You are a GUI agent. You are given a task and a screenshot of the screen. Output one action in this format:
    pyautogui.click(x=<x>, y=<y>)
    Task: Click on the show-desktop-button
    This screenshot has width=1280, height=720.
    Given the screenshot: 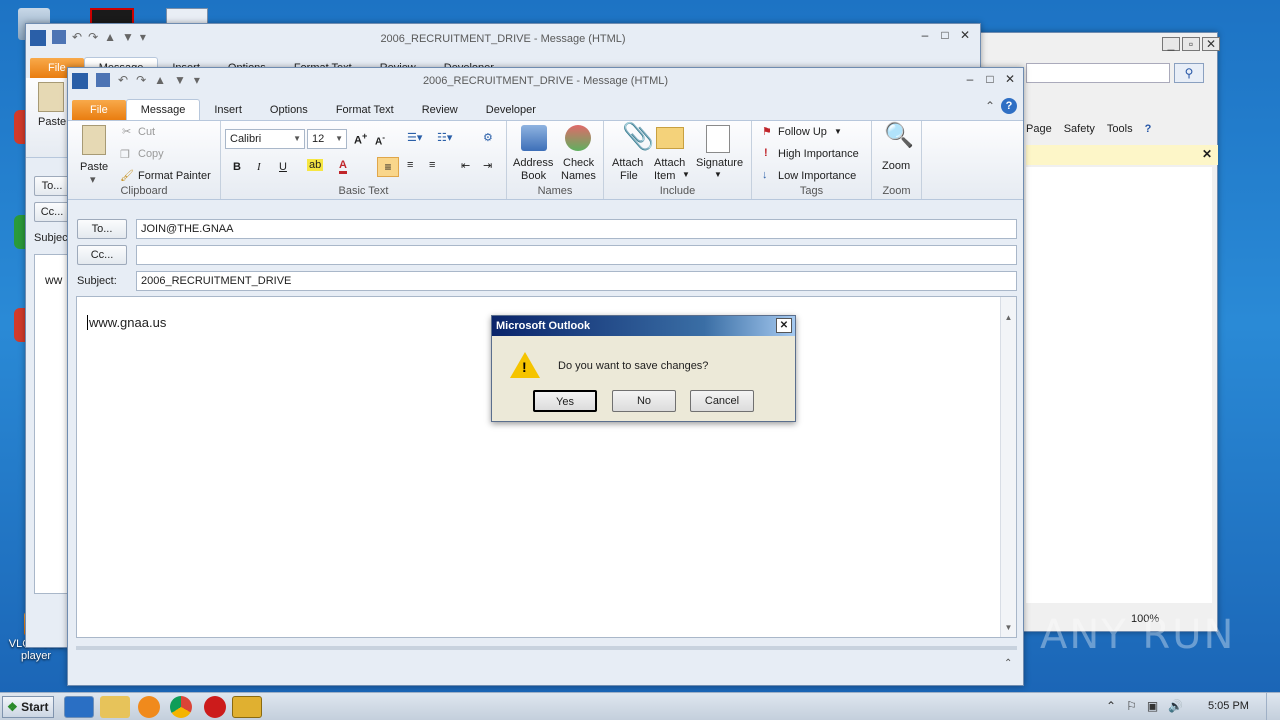 What is the action you would take?
    pyautogui.click(x=1273, y=706)
    